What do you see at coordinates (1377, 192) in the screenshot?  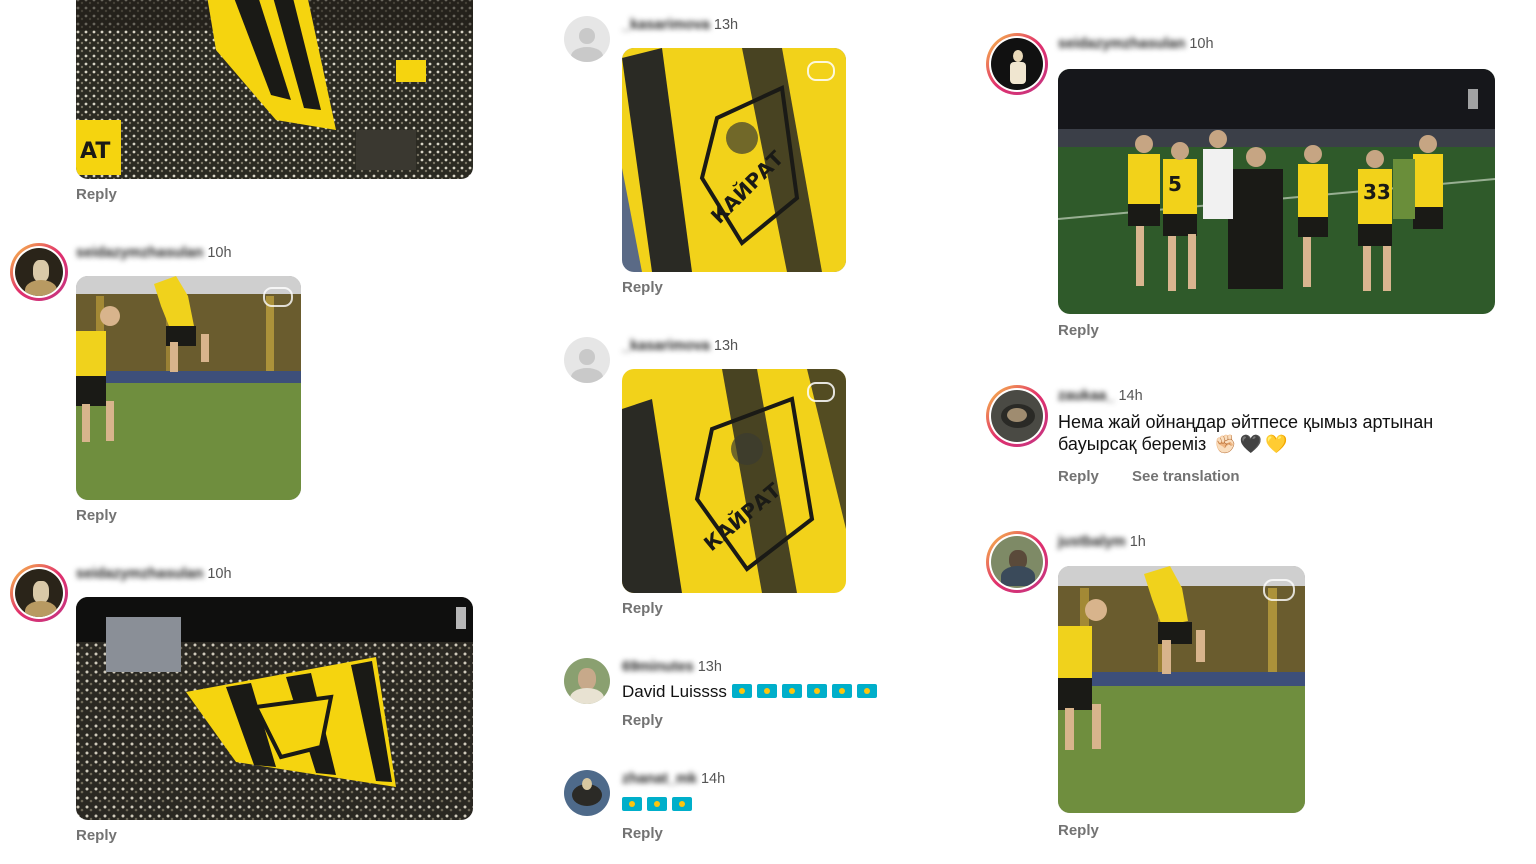 I see `svg-text: 33` at bounding box center [1377, 192].